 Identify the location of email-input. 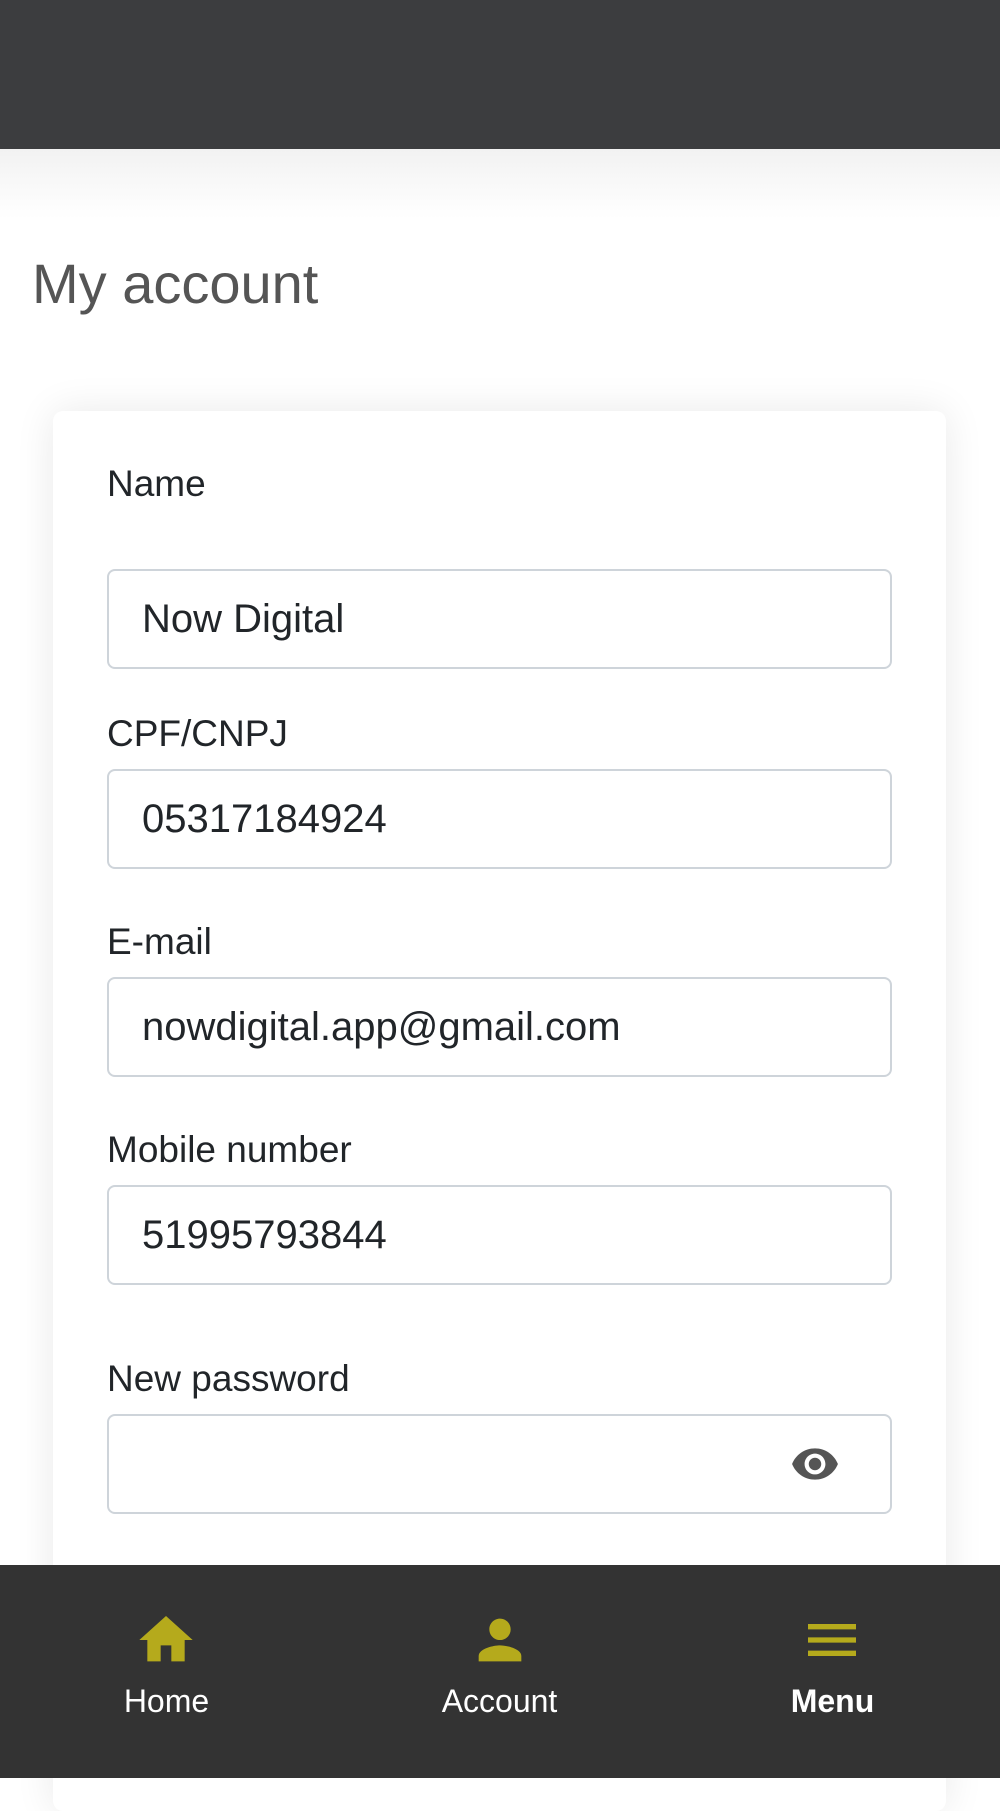
(499, 1027).